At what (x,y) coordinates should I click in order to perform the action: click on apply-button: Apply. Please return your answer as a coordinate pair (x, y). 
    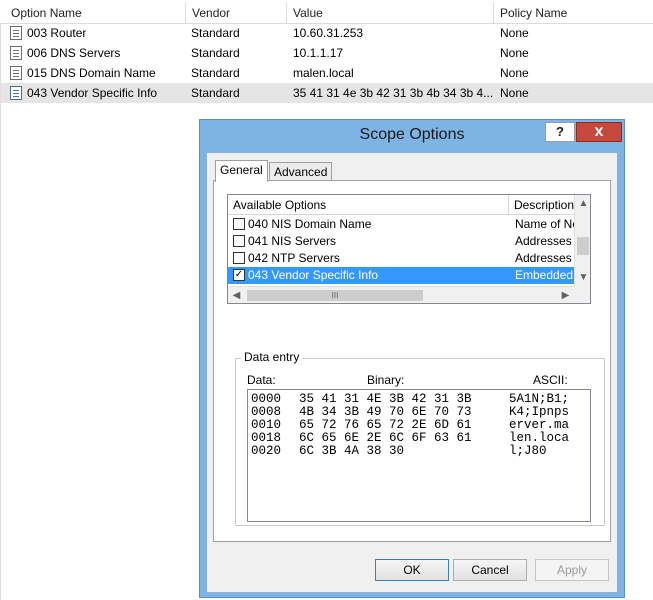
    Looking at the image, I should click on (572, 570).